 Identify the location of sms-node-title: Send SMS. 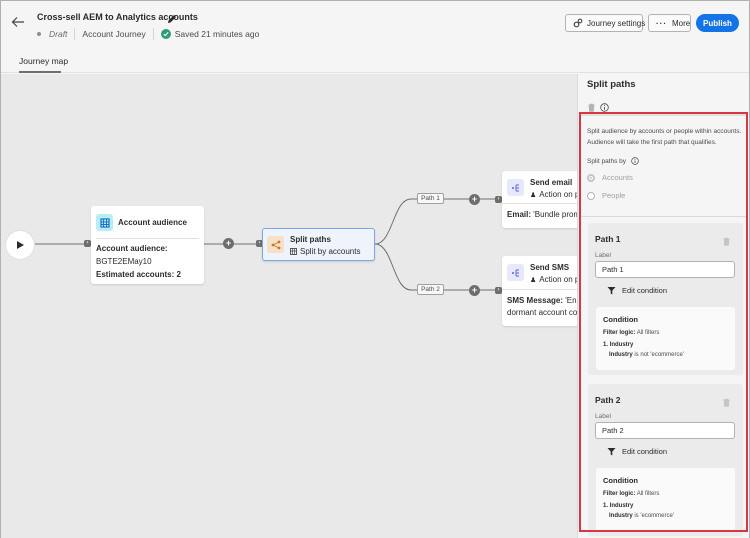
(550, 267).